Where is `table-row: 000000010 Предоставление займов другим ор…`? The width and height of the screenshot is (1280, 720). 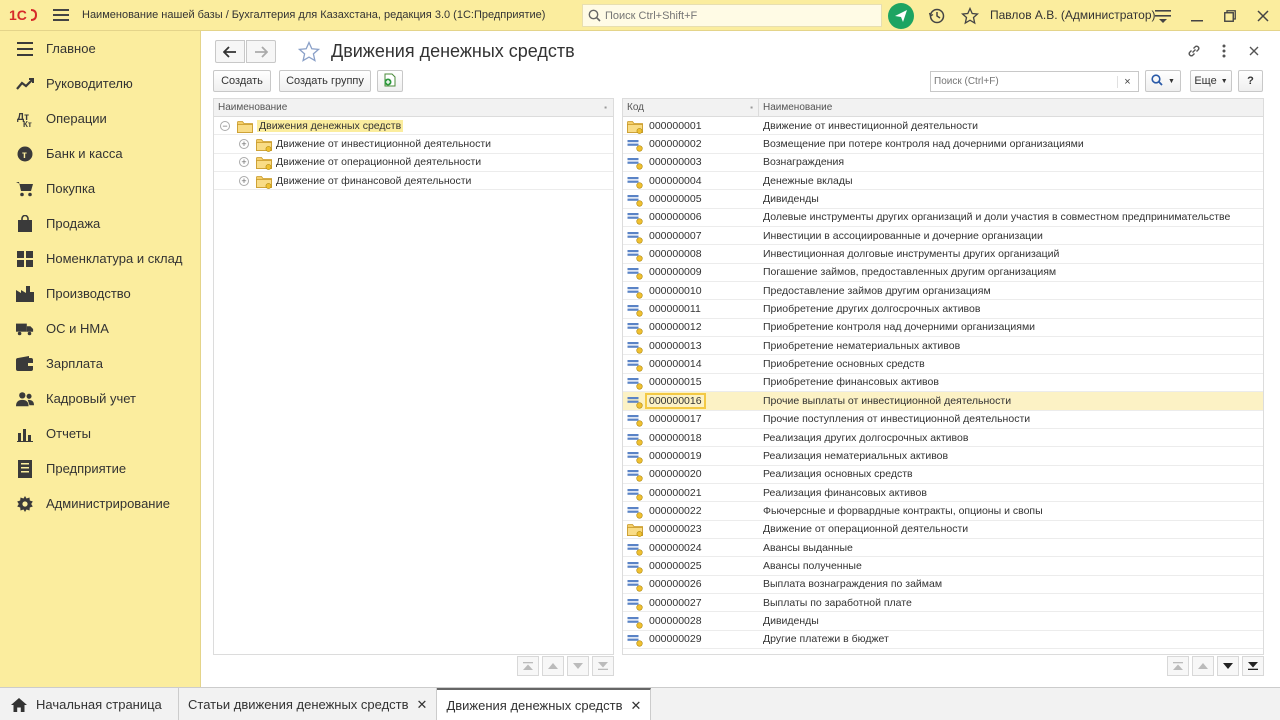
table-row: 000000010 Предоставление займов другим ор… is located at coordinates (943, 291).